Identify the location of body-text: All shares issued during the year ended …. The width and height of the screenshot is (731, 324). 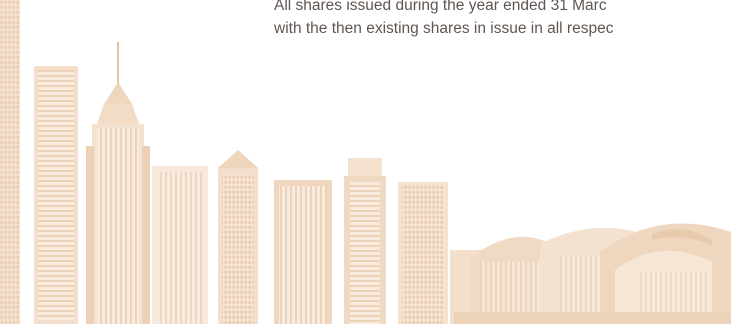
(443, 20).